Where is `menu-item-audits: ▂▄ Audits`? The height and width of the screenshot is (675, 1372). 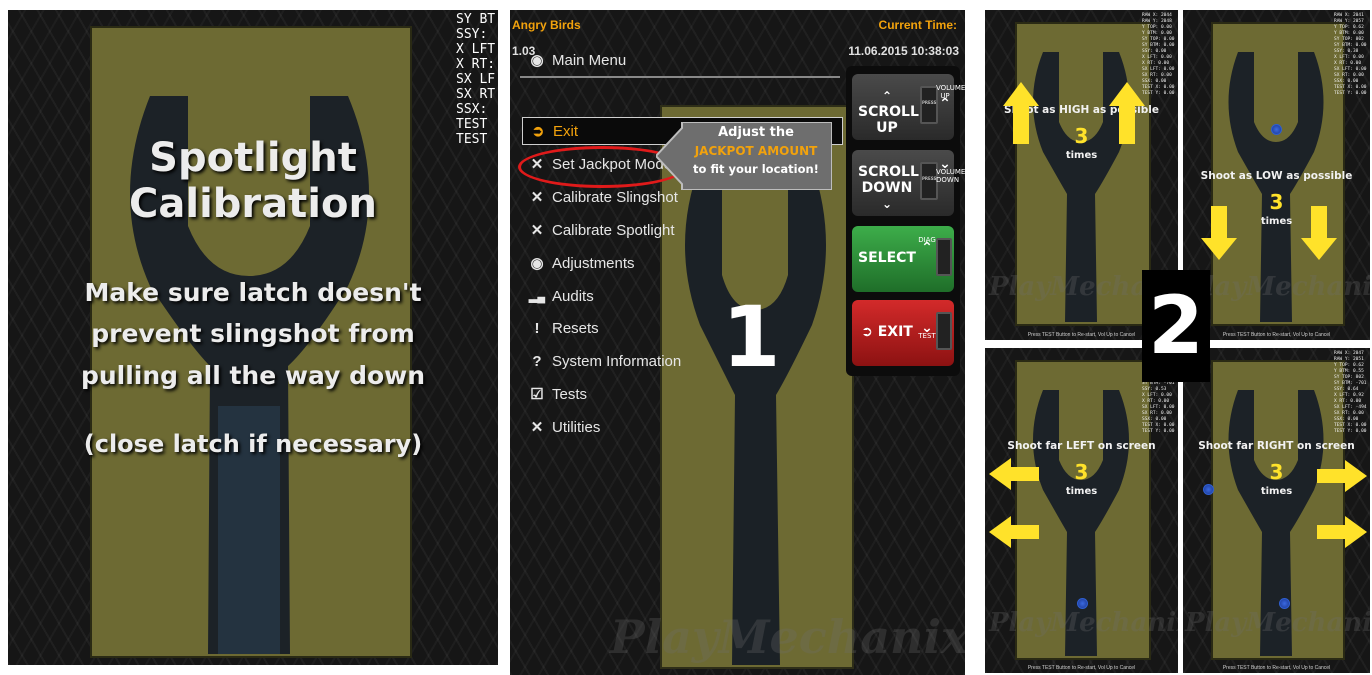 menu-item-audits: ▂▄ Audits is located at coordinates (561, 296).